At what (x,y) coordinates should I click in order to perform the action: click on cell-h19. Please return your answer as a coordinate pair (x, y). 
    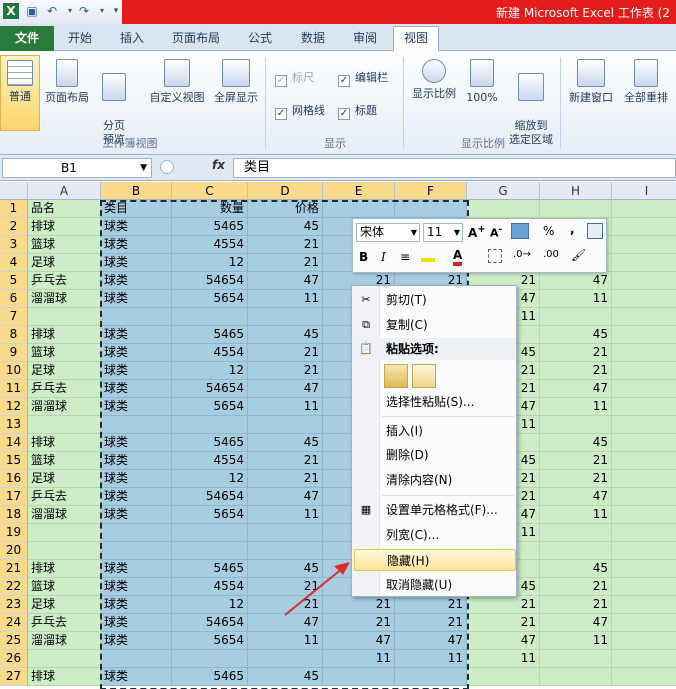
    Looking at the image, I should click on (576, 533).